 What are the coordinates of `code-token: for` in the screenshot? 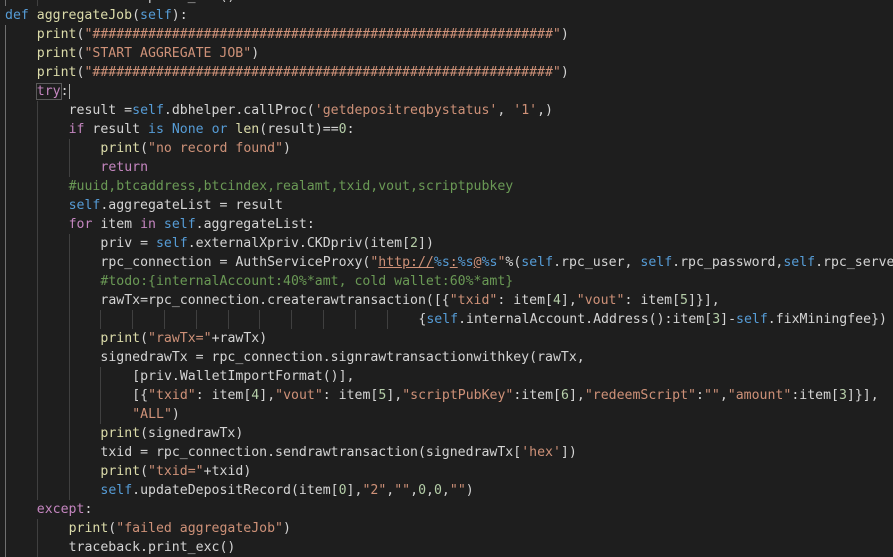 It's located at (80, 224).